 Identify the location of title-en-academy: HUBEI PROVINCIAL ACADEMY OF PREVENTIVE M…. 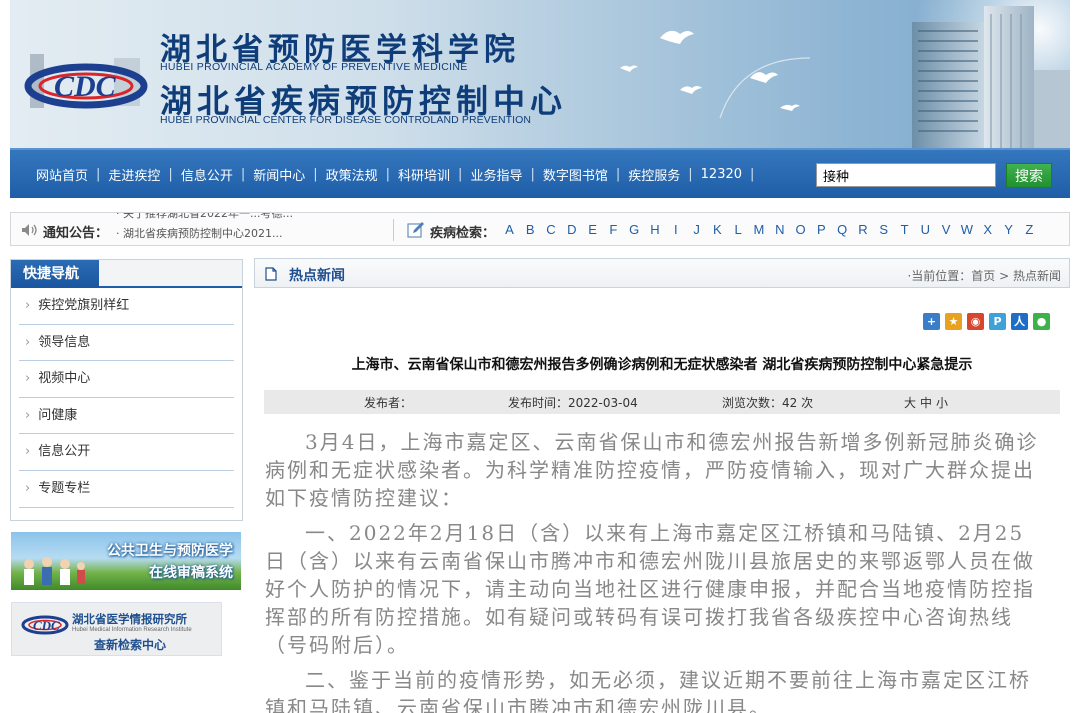
(314, 67).